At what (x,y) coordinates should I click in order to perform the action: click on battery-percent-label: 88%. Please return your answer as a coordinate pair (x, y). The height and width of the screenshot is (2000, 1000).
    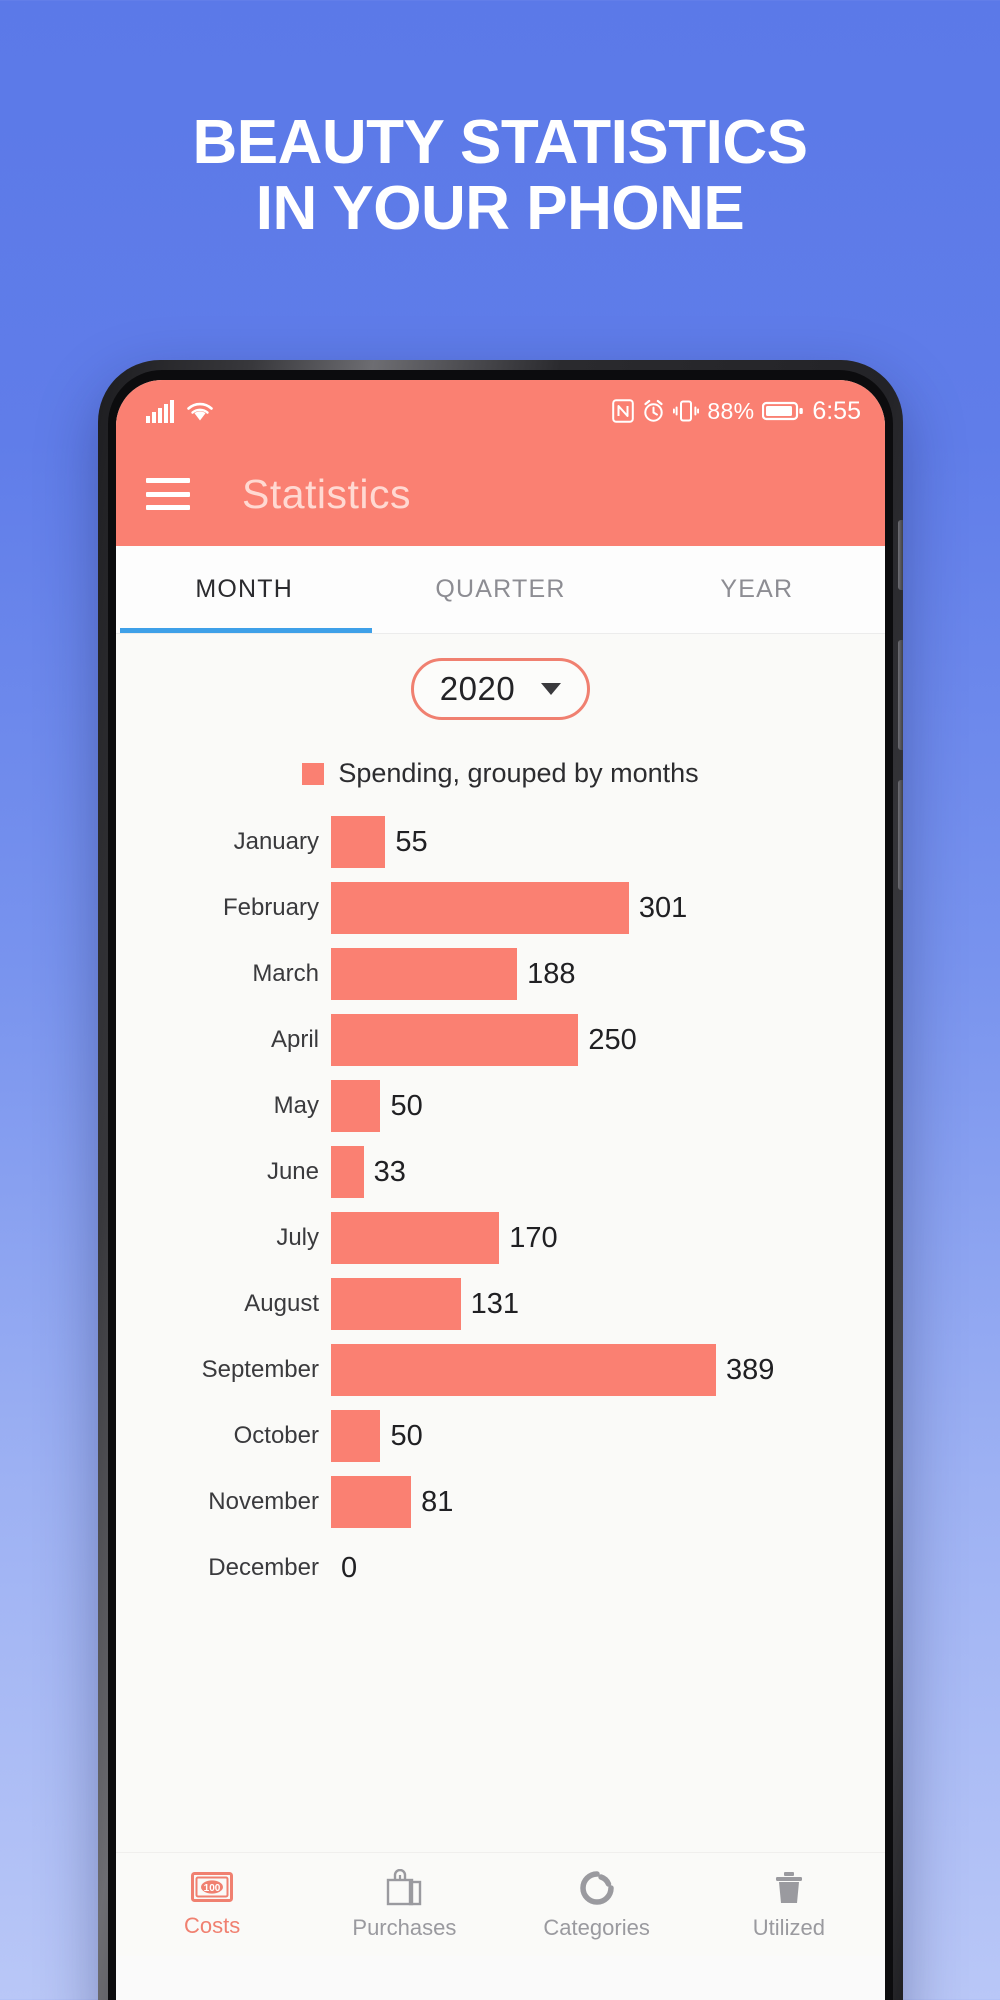
    Looking at the image, I should click on (731, 410).